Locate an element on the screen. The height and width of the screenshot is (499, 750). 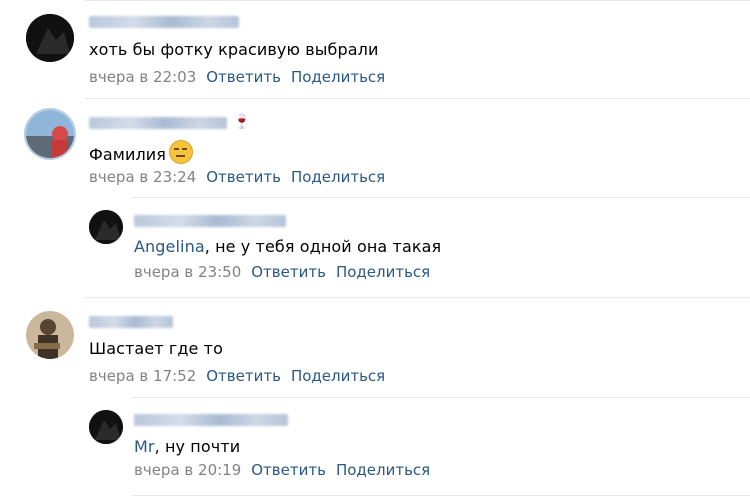
comment-meta: вчера в 20:19 Ответить Поделиться is located at coordinates (282, 470).